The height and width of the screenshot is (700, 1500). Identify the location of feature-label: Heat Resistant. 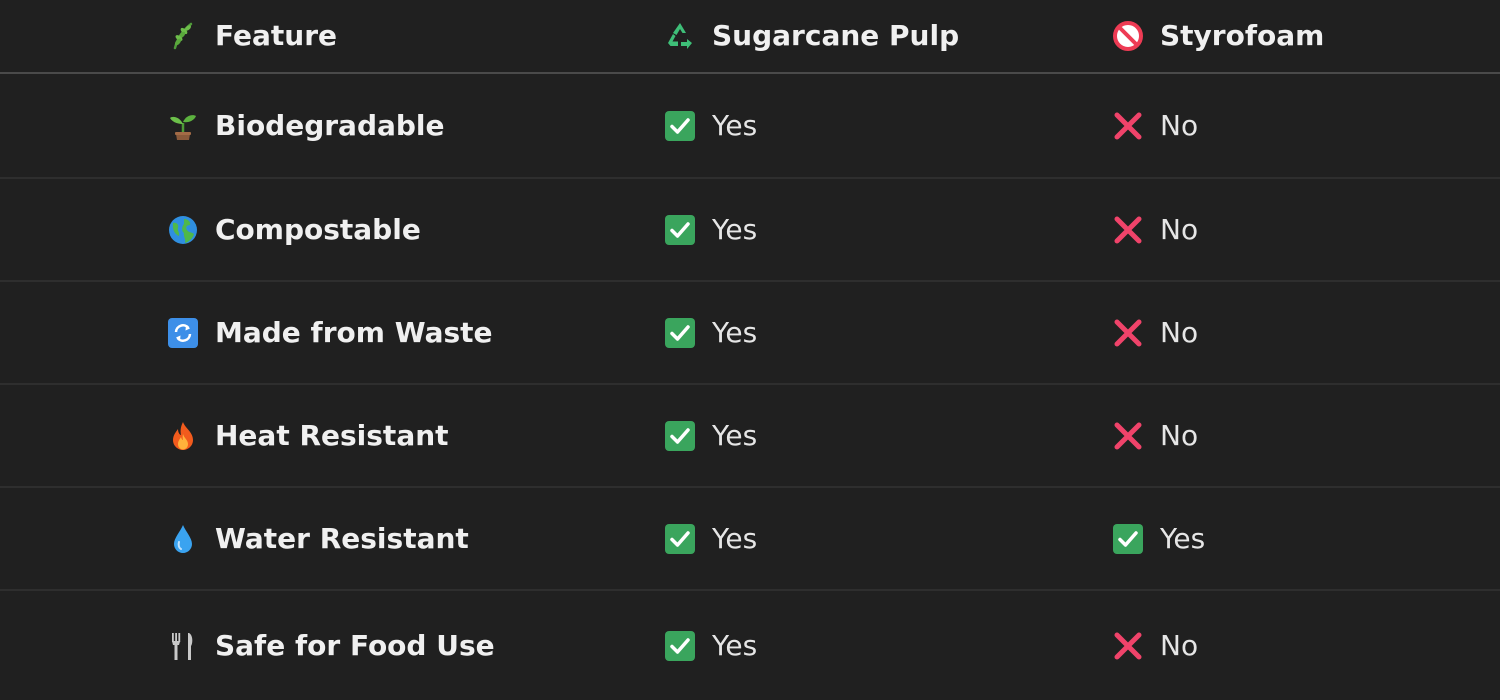
(332, 435).